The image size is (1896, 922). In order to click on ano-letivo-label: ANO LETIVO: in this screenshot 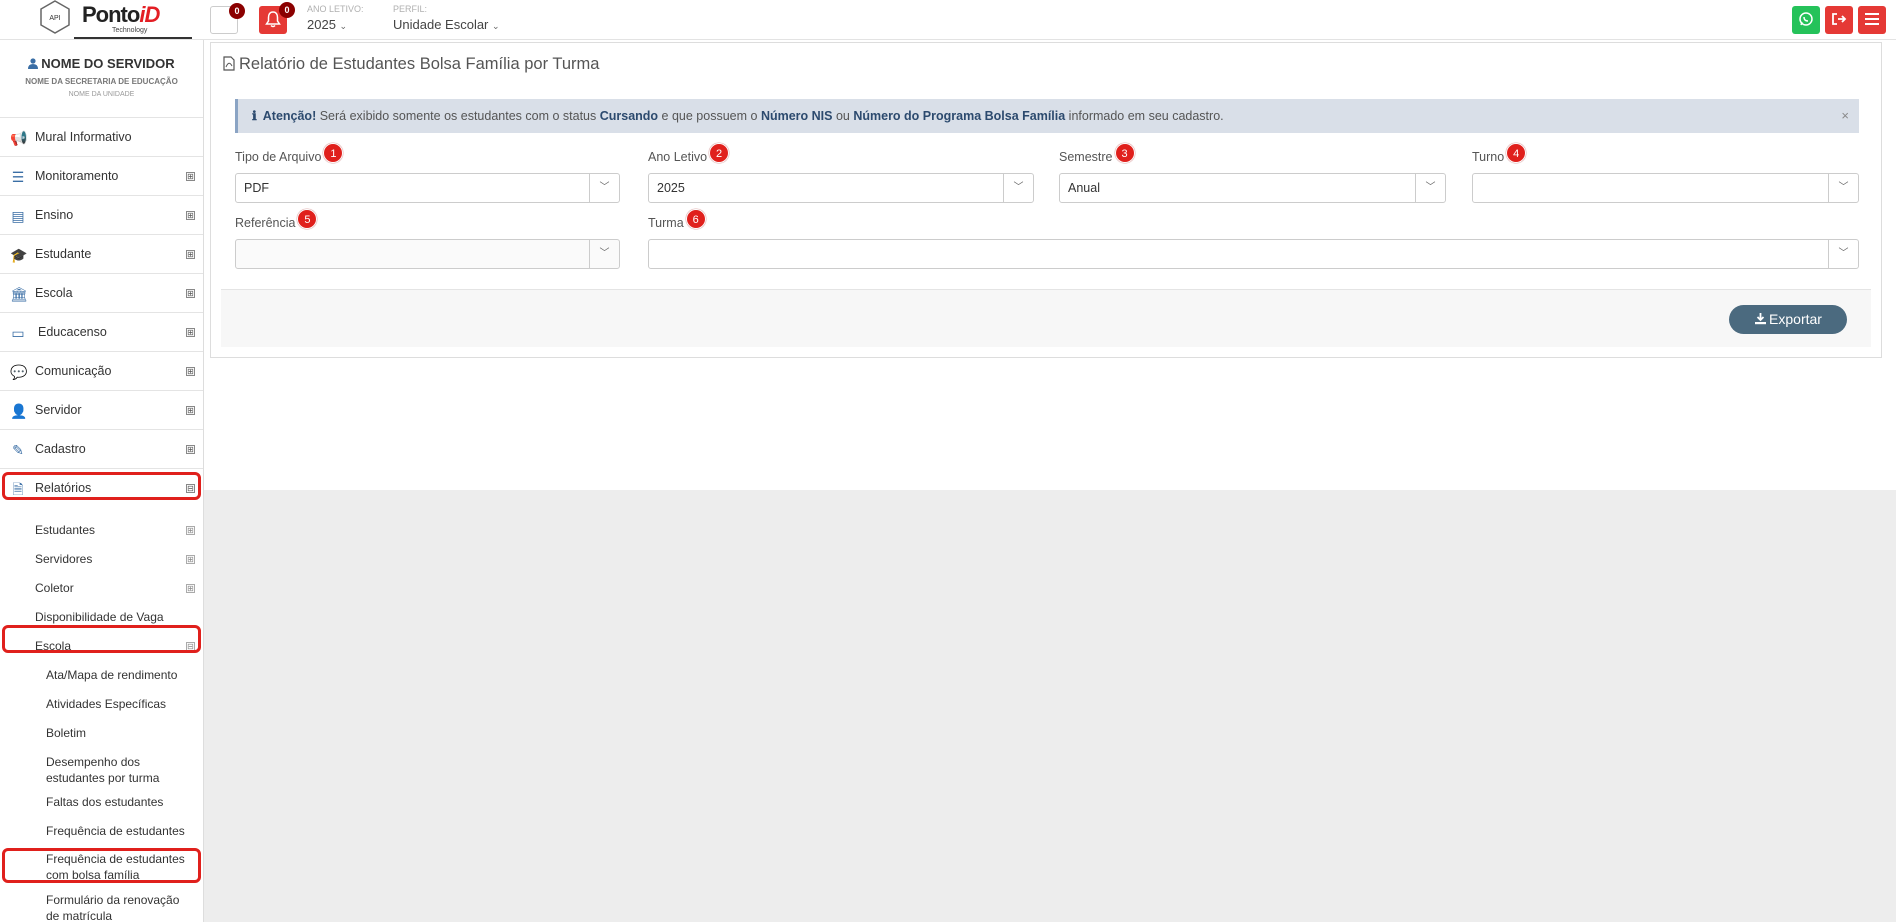, I will do `click(335, 9)`.